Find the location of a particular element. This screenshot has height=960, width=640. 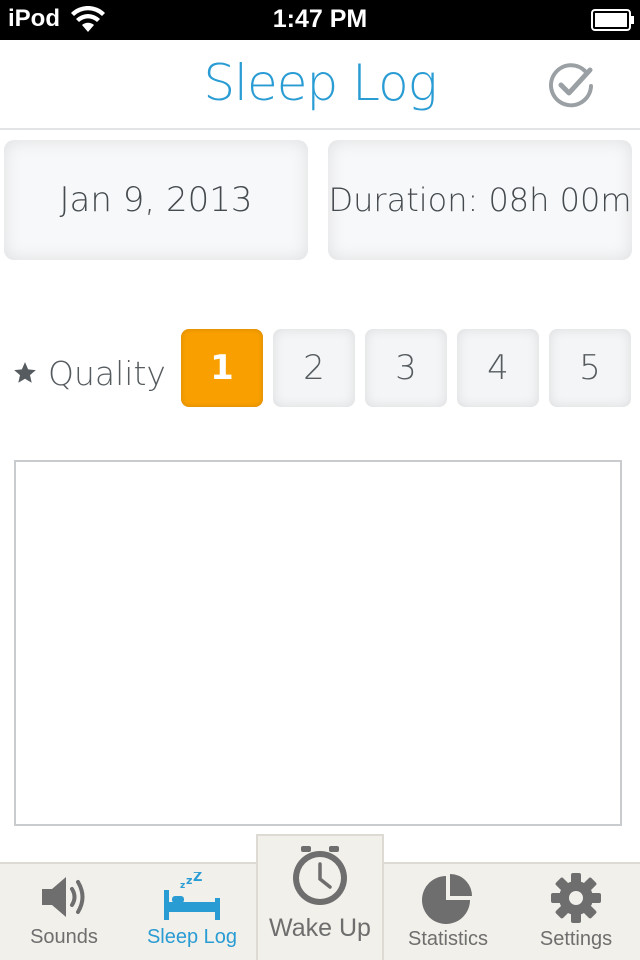

quality-option-1: 1 is located at coordinates (222, 368).